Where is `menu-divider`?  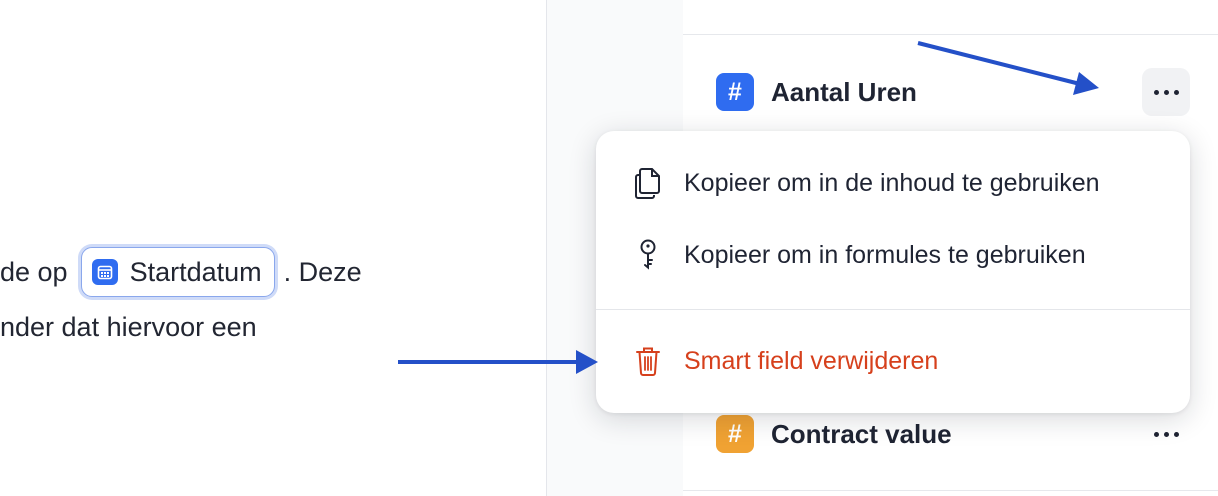 menu-divider is located at coordinates (893, 309).